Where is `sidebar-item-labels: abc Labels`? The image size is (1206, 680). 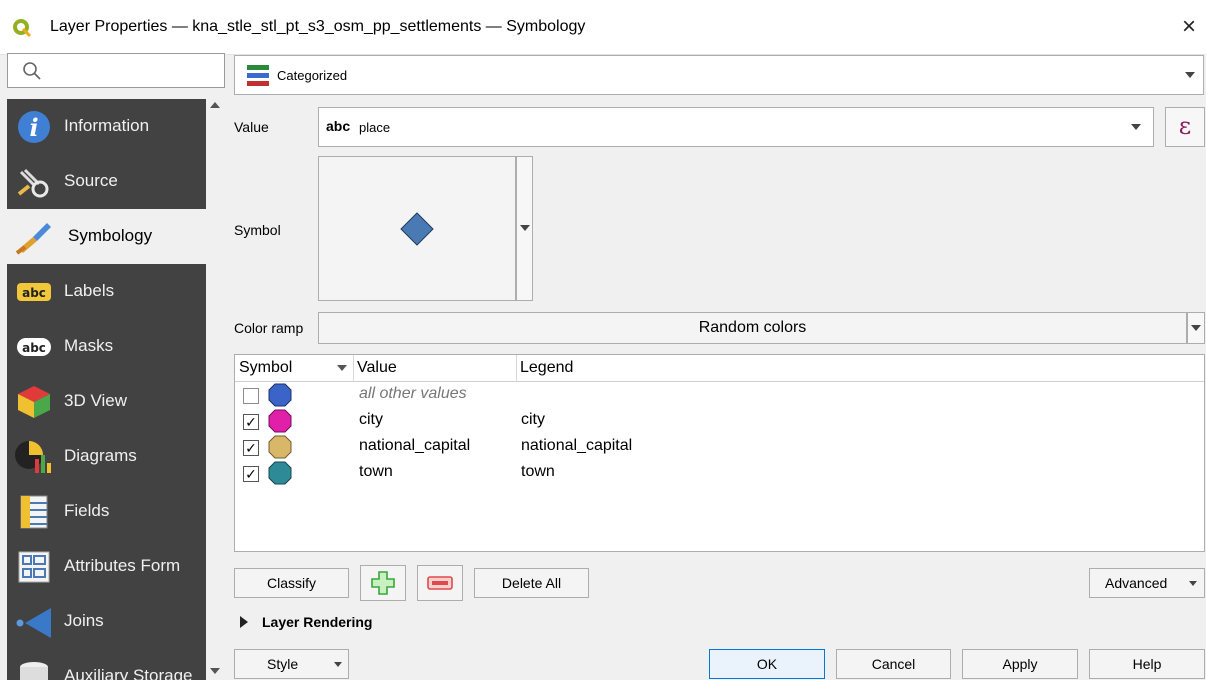 sidebar-item-labels: abc Labels is located at coordinates (106, 291).